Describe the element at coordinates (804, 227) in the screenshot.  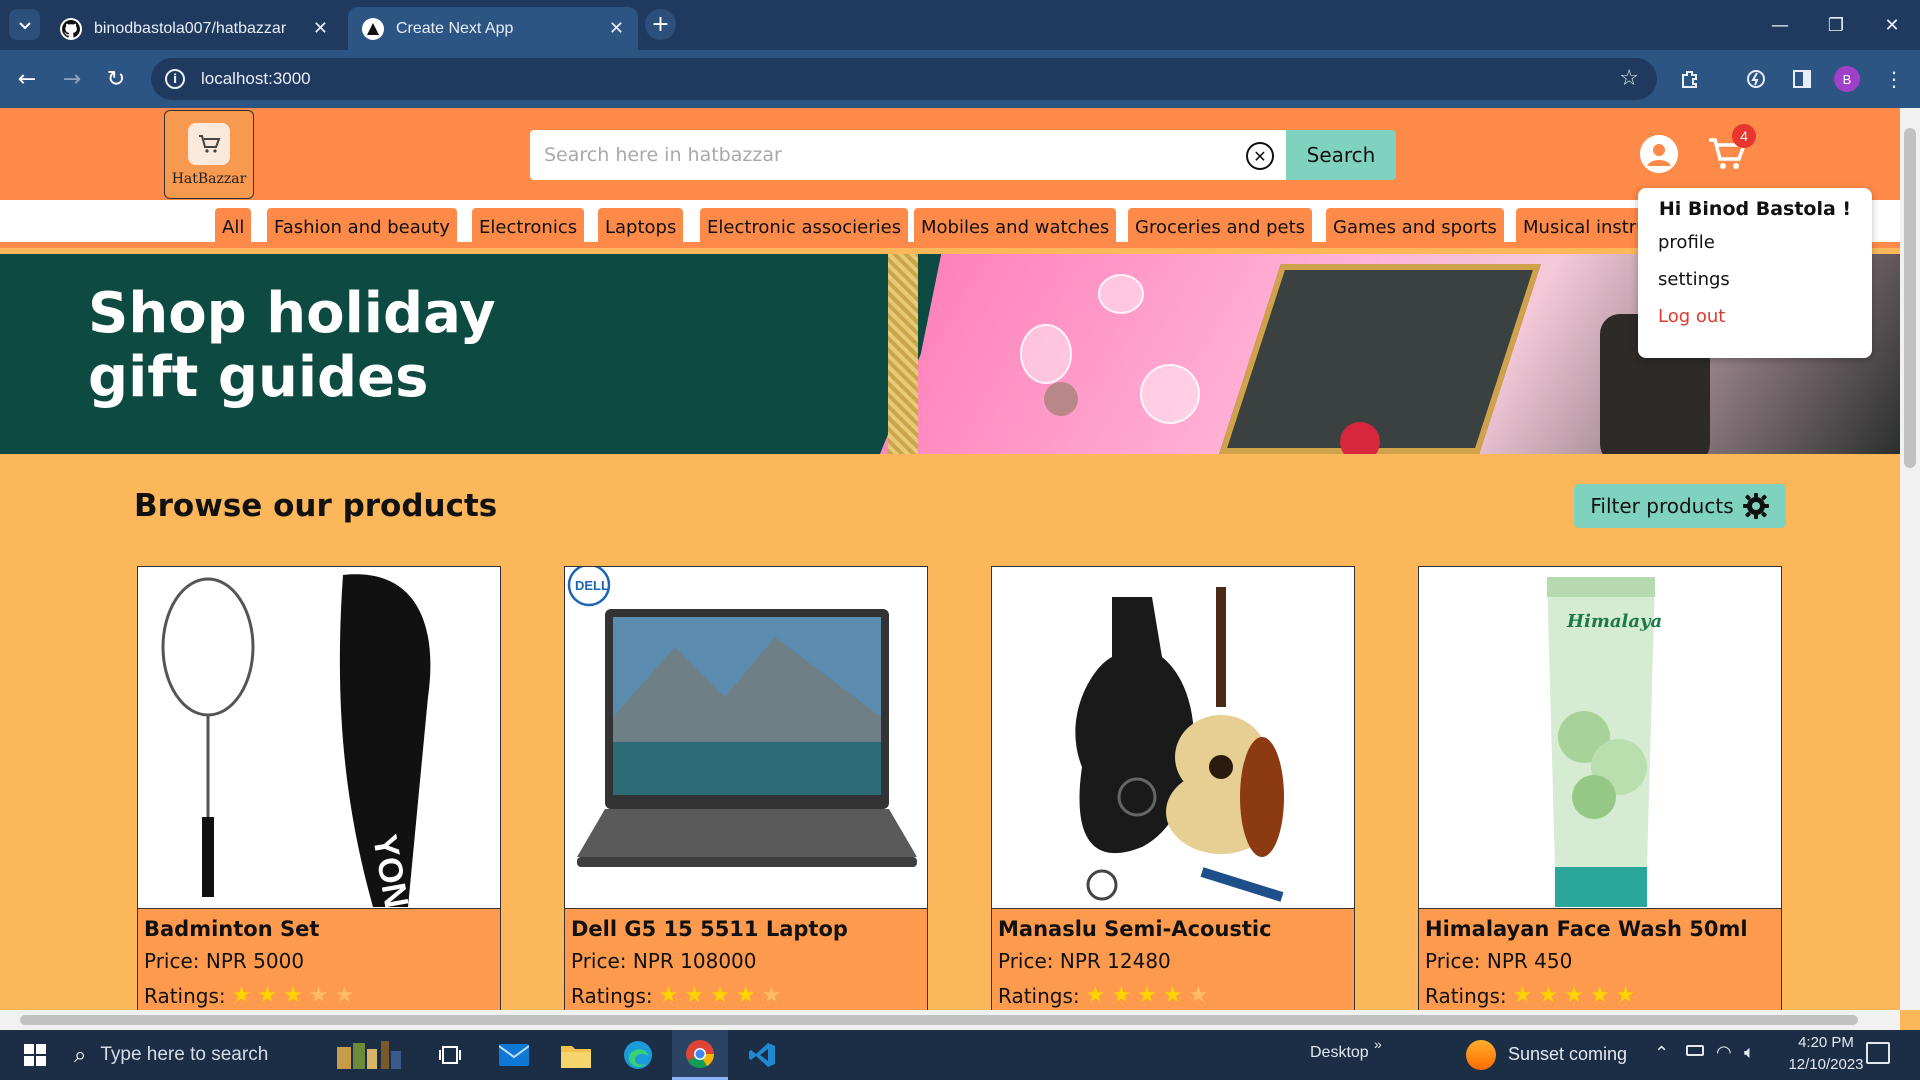
I see `category-electronic-associeries: Electronic associeries` at that location.